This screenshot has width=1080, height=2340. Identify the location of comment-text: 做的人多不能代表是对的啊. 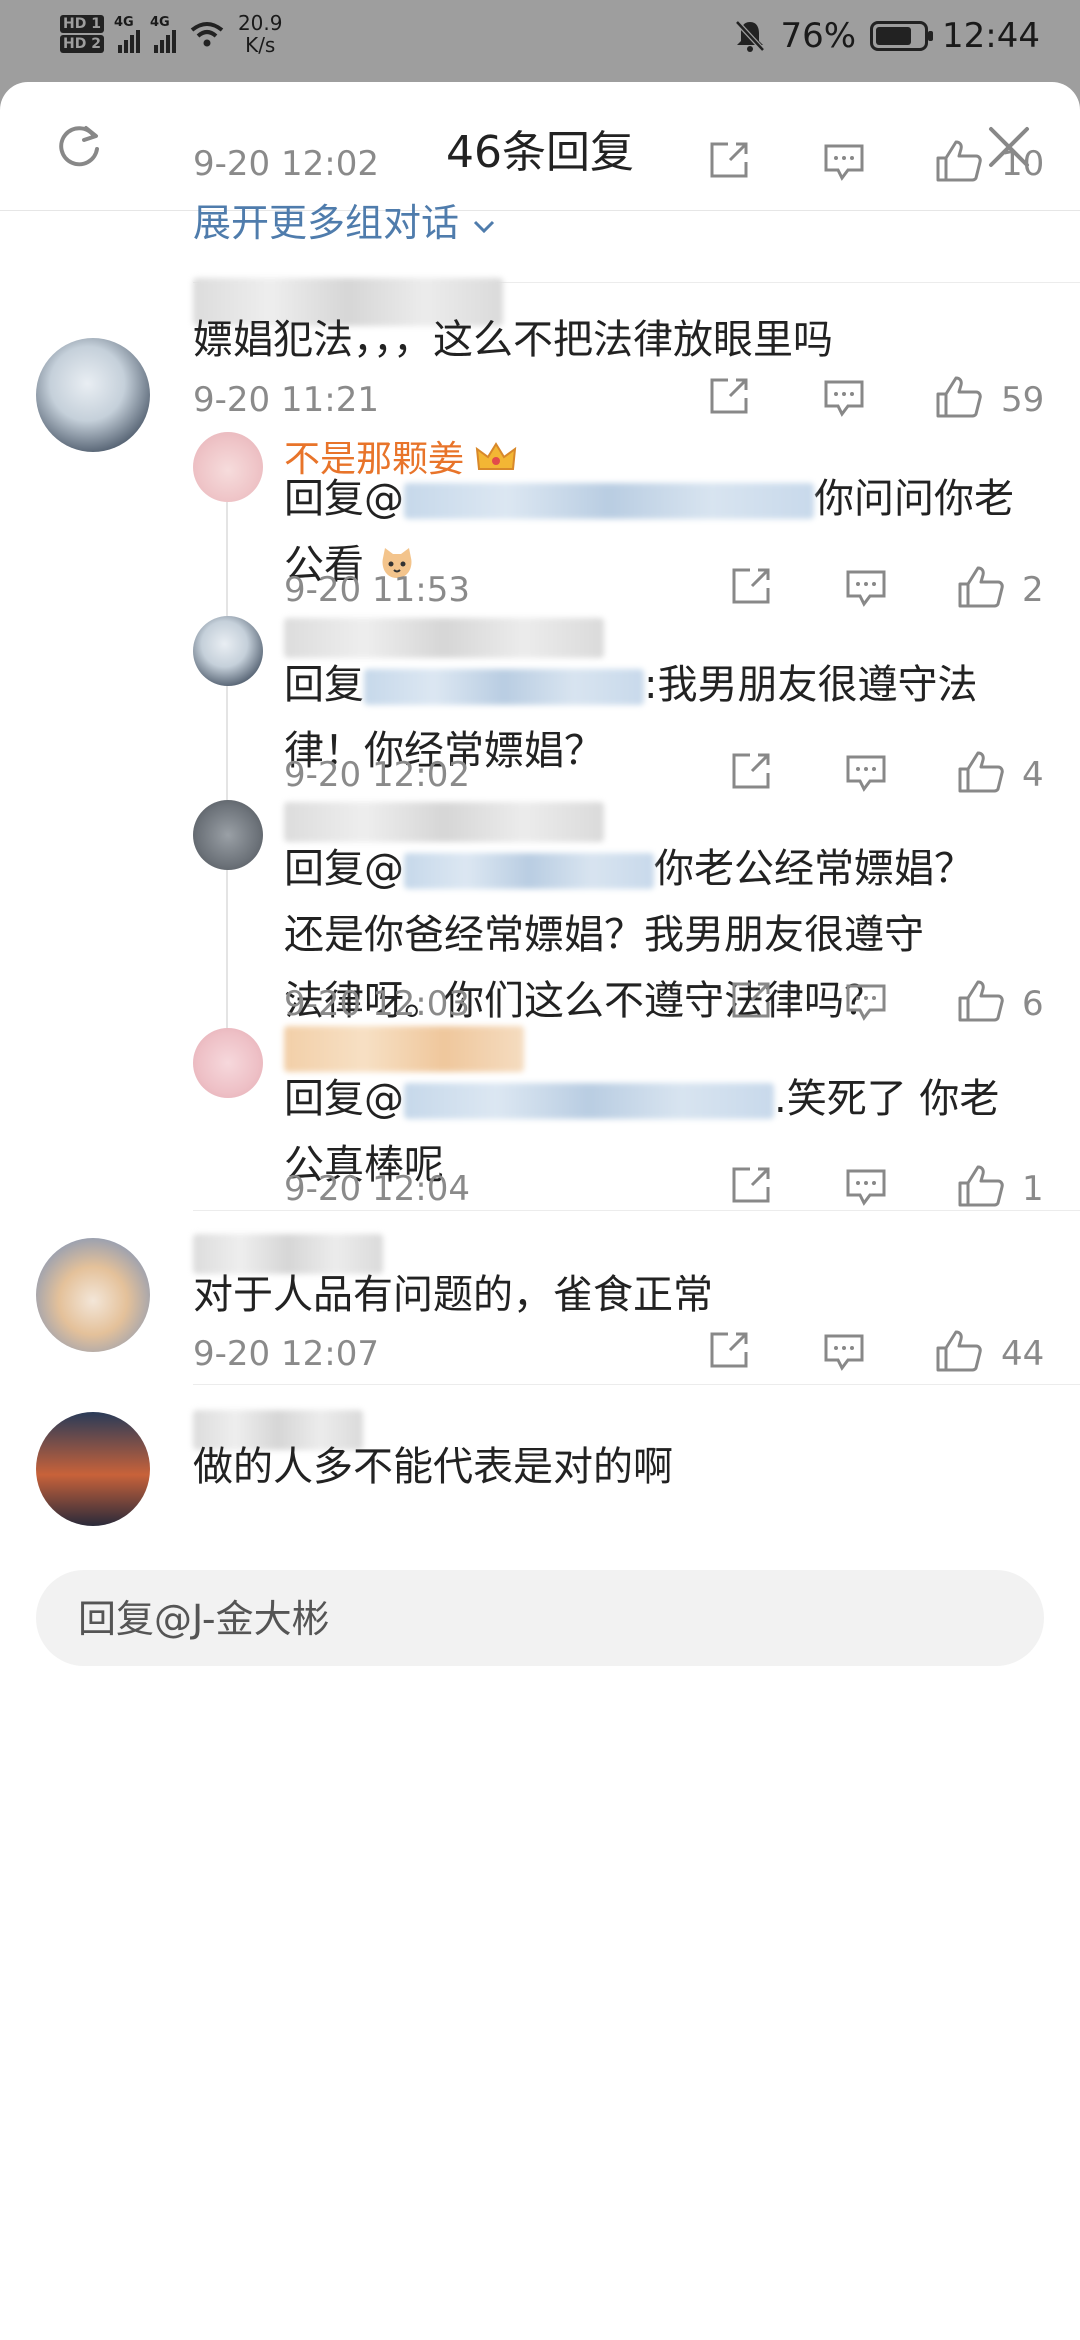
(433, 1467).